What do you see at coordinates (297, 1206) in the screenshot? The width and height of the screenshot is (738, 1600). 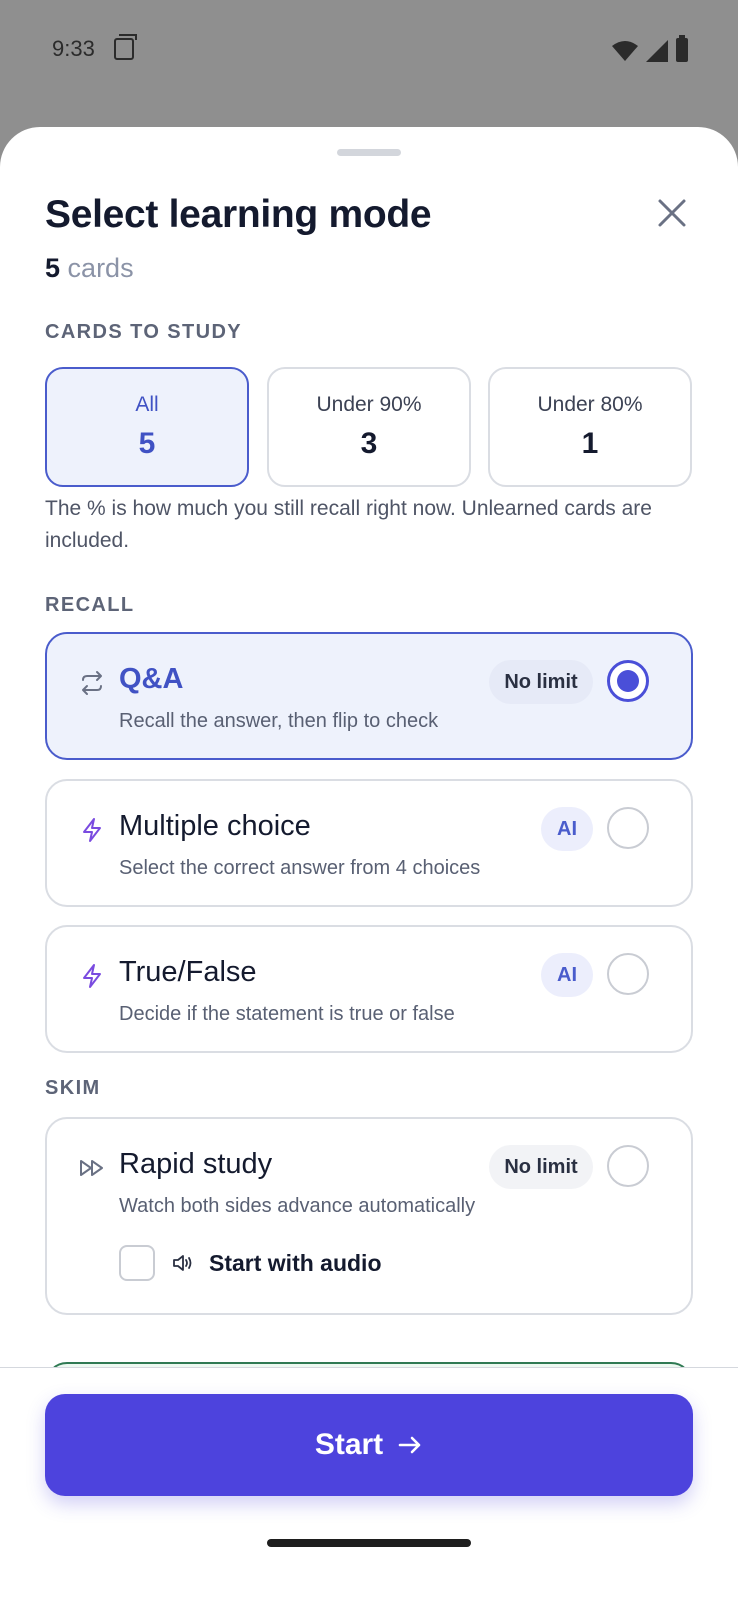 I see `mode-description: Watch both sides advance automatically` at bounding box center [297, 1206].